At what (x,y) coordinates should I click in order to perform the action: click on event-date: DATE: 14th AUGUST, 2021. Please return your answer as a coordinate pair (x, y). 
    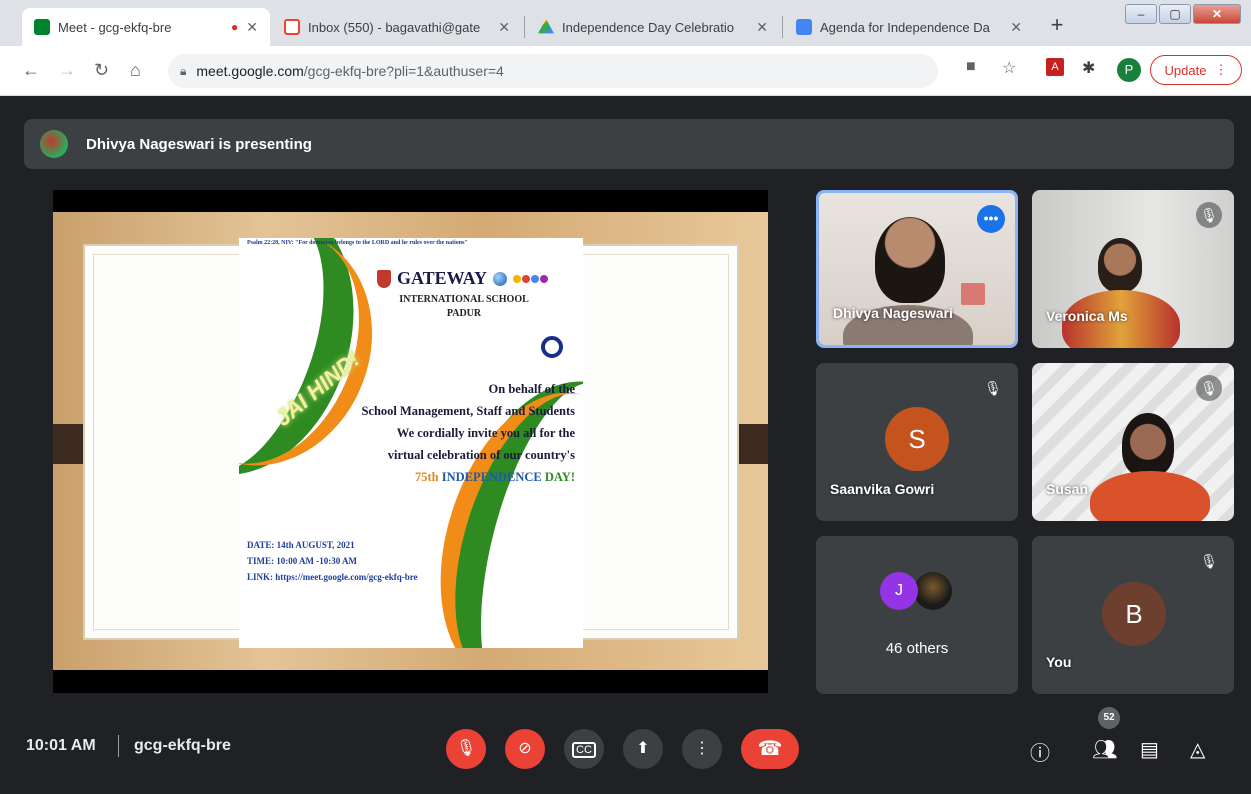
    Looking at the image, I should click on (301, 545).